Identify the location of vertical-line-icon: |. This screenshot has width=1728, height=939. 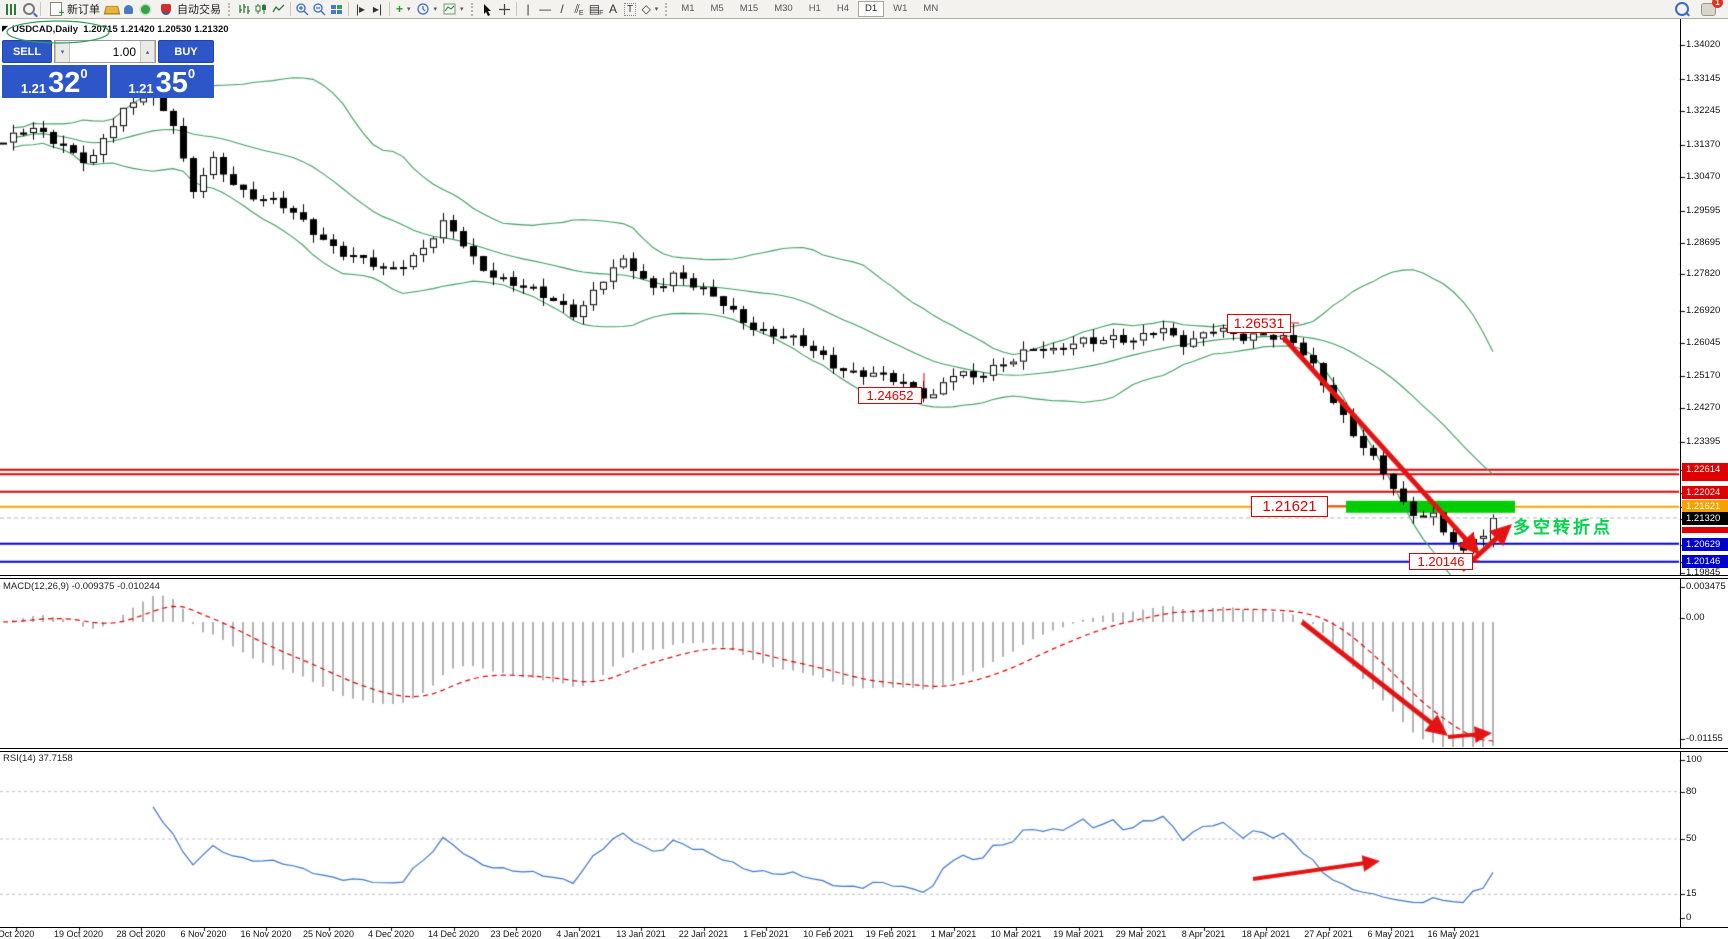
(528, 9).